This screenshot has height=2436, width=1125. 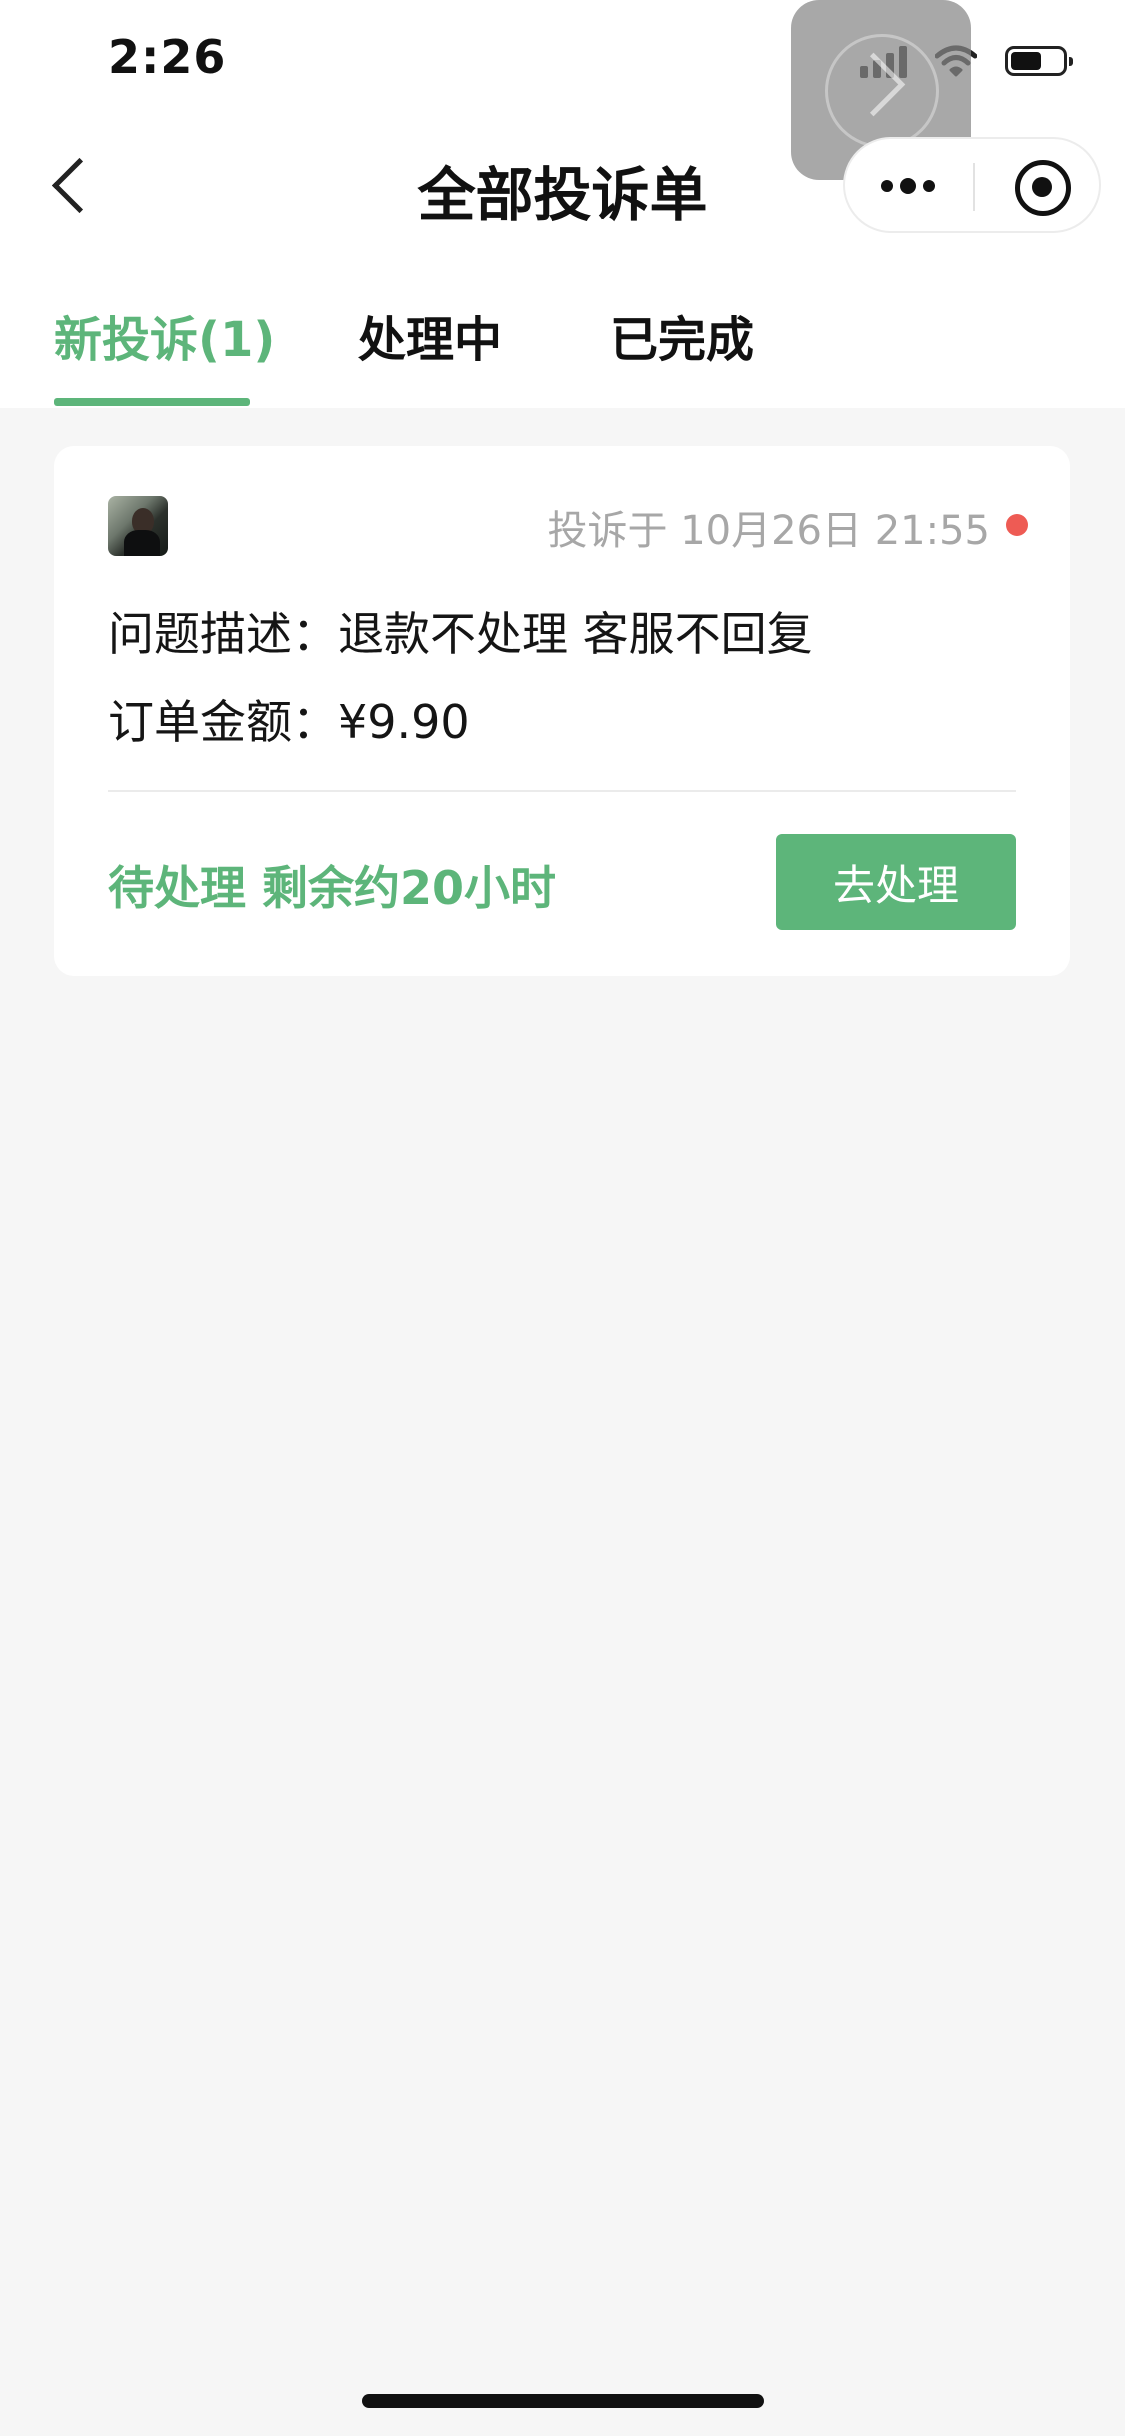 I want to click on card-divider, so click(x=562, y=791).